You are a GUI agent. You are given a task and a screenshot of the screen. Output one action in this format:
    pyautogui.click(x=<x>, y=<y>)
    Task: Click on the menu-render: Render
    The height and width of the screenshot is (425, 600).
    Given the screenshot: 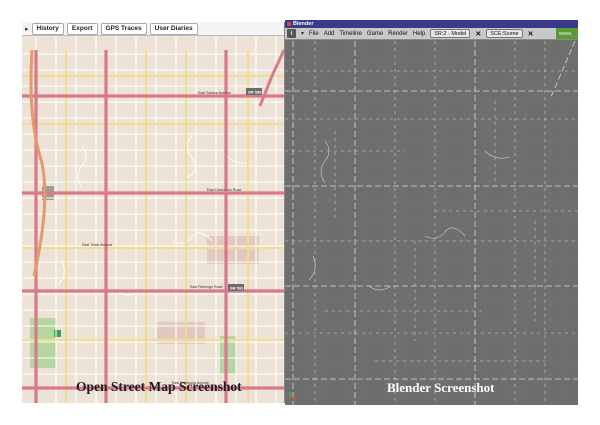 What is the action you would take?
    pyautogui.click(x=398, y=34)
    